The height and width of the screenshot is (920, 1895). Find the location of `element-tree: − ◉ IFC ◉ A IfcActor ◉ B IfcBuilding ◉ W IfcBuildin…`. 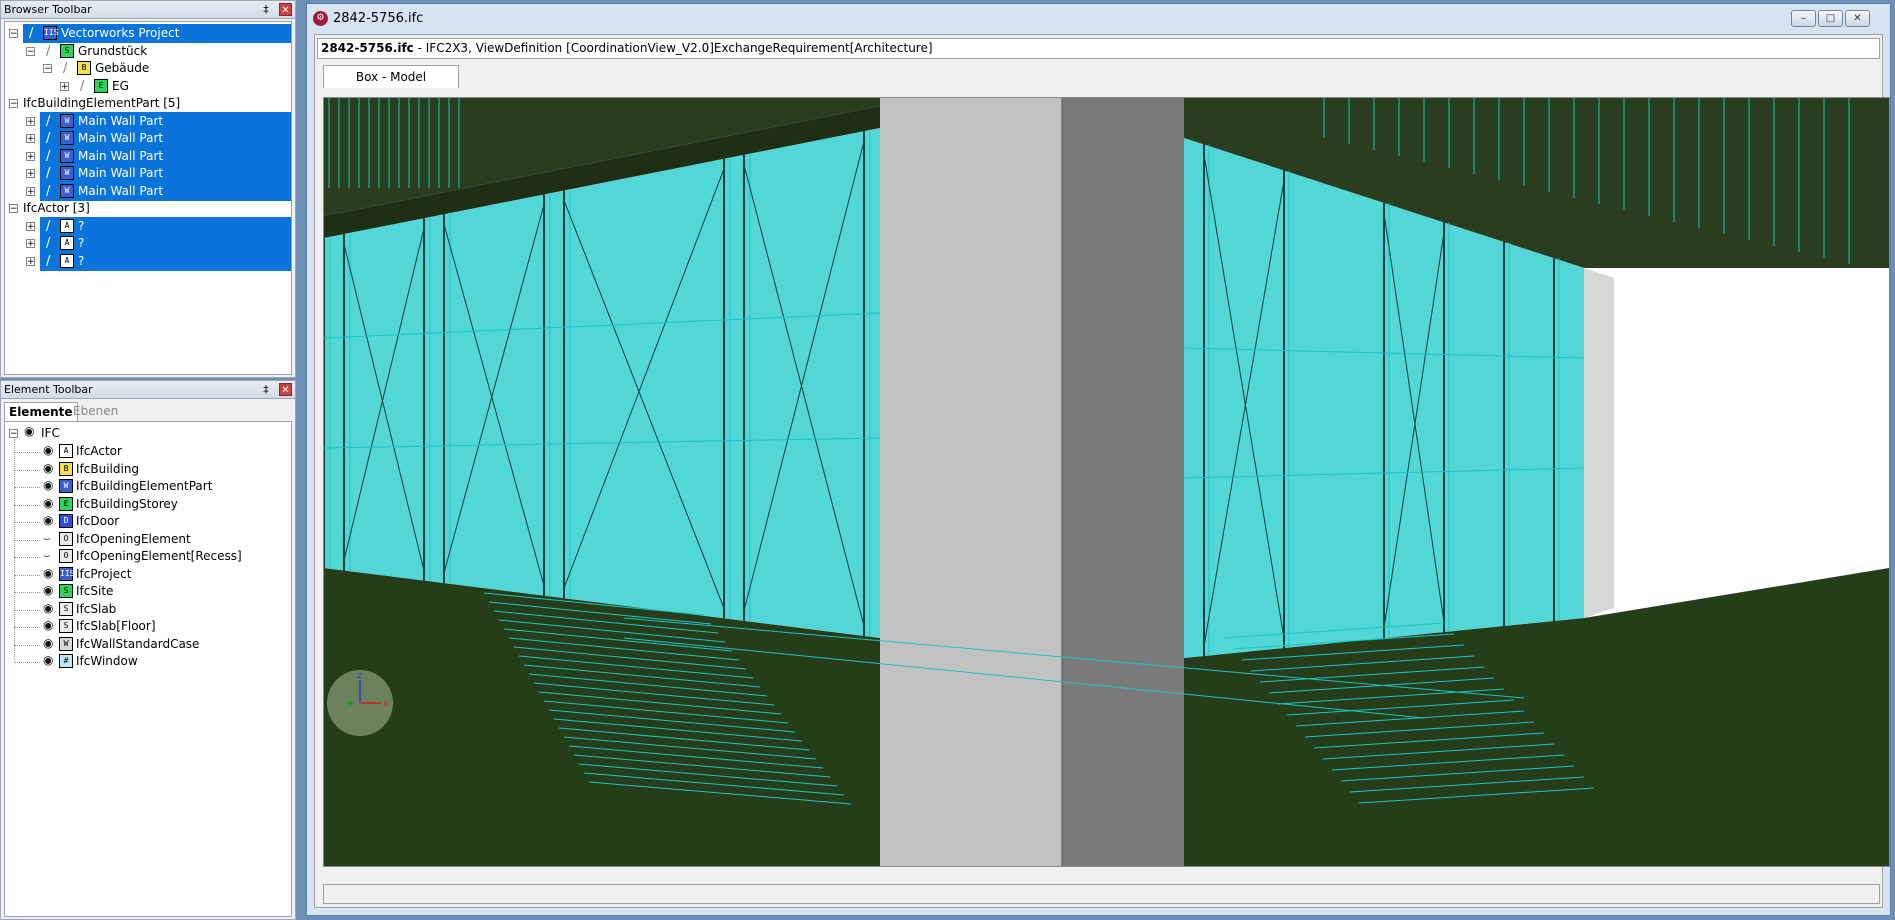

element-tree: − ◉ IFC ◉ A IfcActor ◉ B IfcBuilding ◉ W IfcBuildin… is located at coordinates (148, 669).